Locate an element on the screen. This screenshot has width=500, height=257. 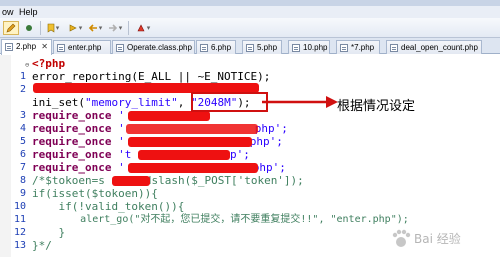
annotation-arrow is located at coordinates (300, 102).